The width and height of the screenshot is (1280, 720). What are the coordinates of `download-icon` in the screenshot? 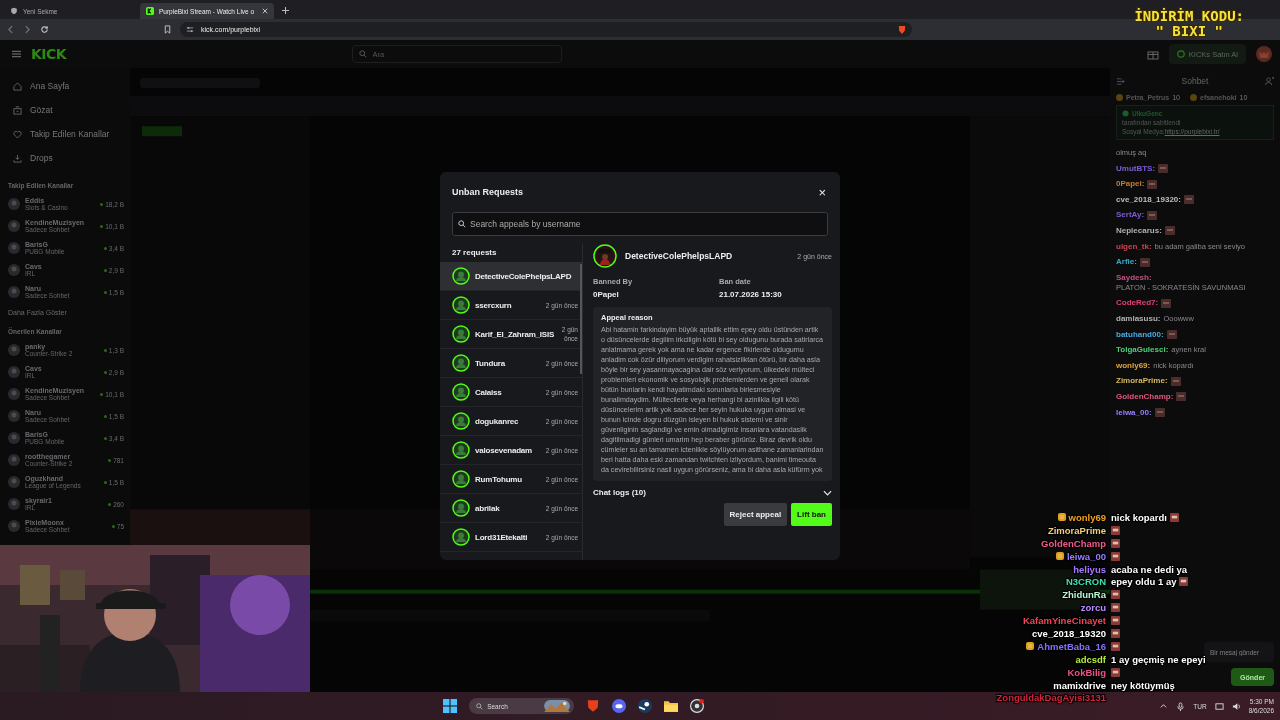 It's located at (17, 158).